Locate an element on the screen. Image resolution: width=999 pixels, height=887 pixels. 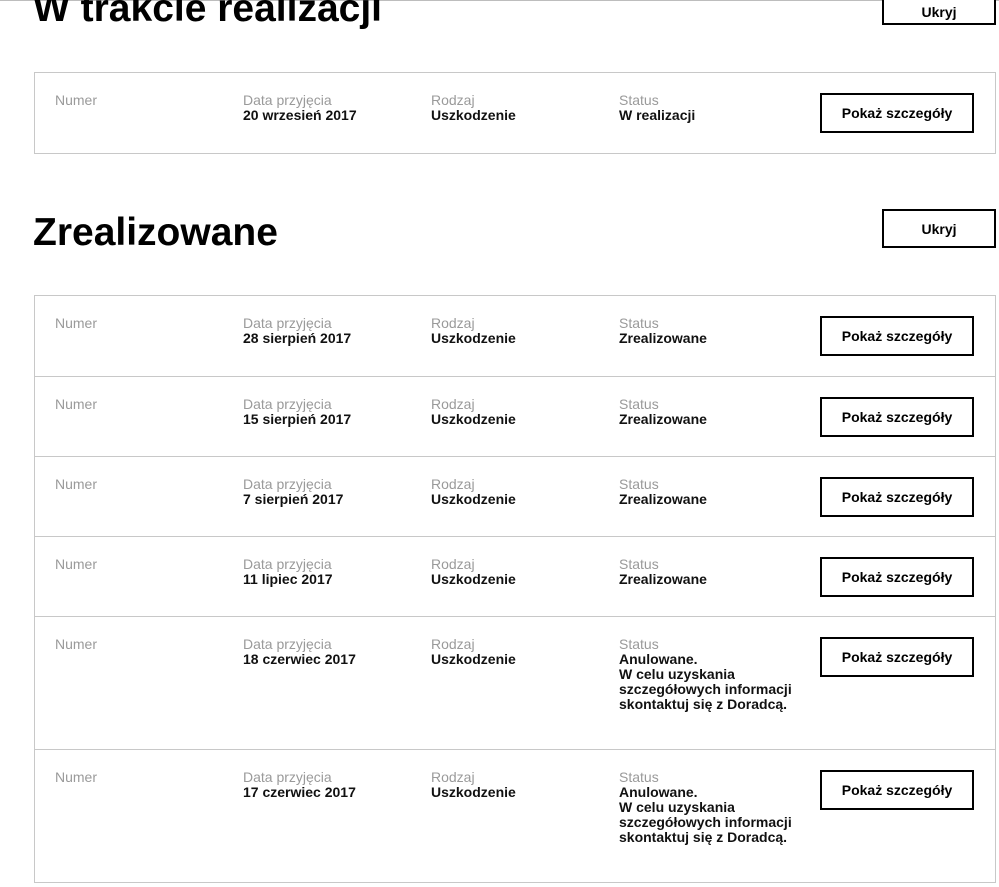
order-date-cell: Data przyjęcia 17 czerwiec 2017 is located at coordinates (299, 785).